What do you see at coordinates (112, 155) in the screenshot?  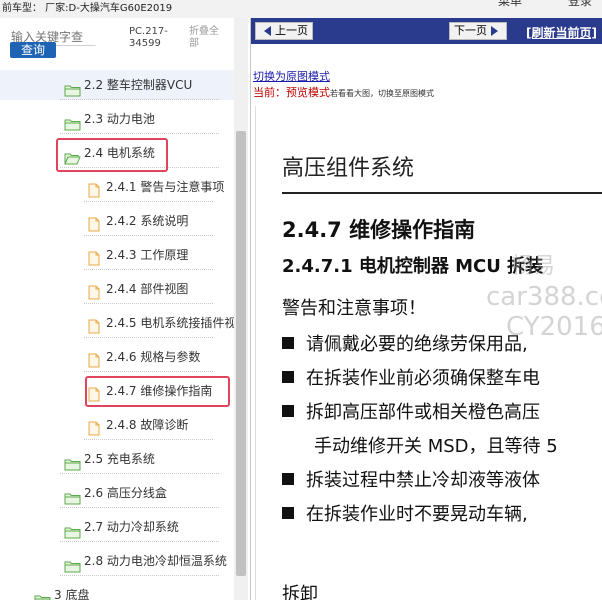 I see `highlight-box-motor-system` at bounding box center [112, 155].